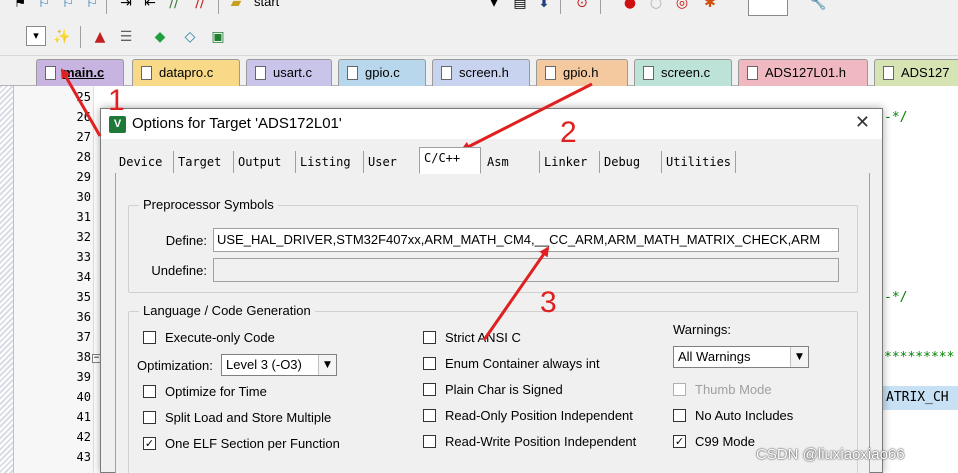 The image size is (958, 473). What do you see at coordinates (116, 100) in the screenshot?
I see `annotation-number-1: 1` at bounding box center [116, 100].